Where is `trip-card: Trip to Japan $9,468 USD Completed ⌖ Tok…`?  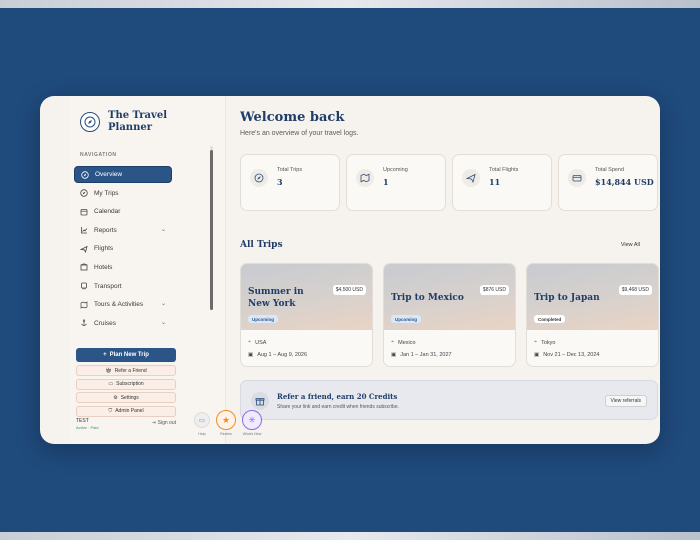
trip-card: Trip to Japan $9,468 USD Completed ⌖ Tok… is located at coordinates (592, 315).